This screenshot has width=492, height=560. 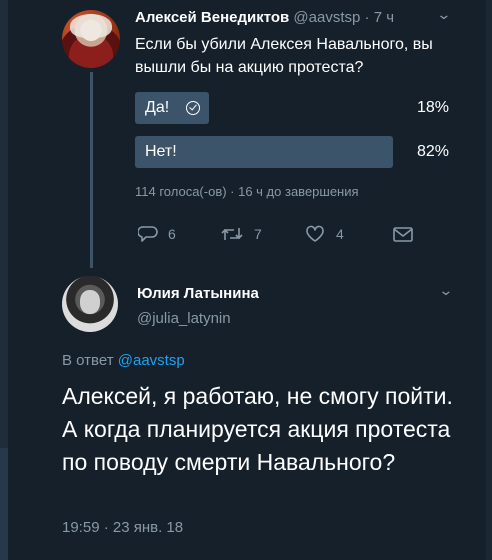 What do you see at coordinates (212, 17) in the screenshot?
I see `author-name: Алексей Венедиктов` at bounding box center [212, 17].